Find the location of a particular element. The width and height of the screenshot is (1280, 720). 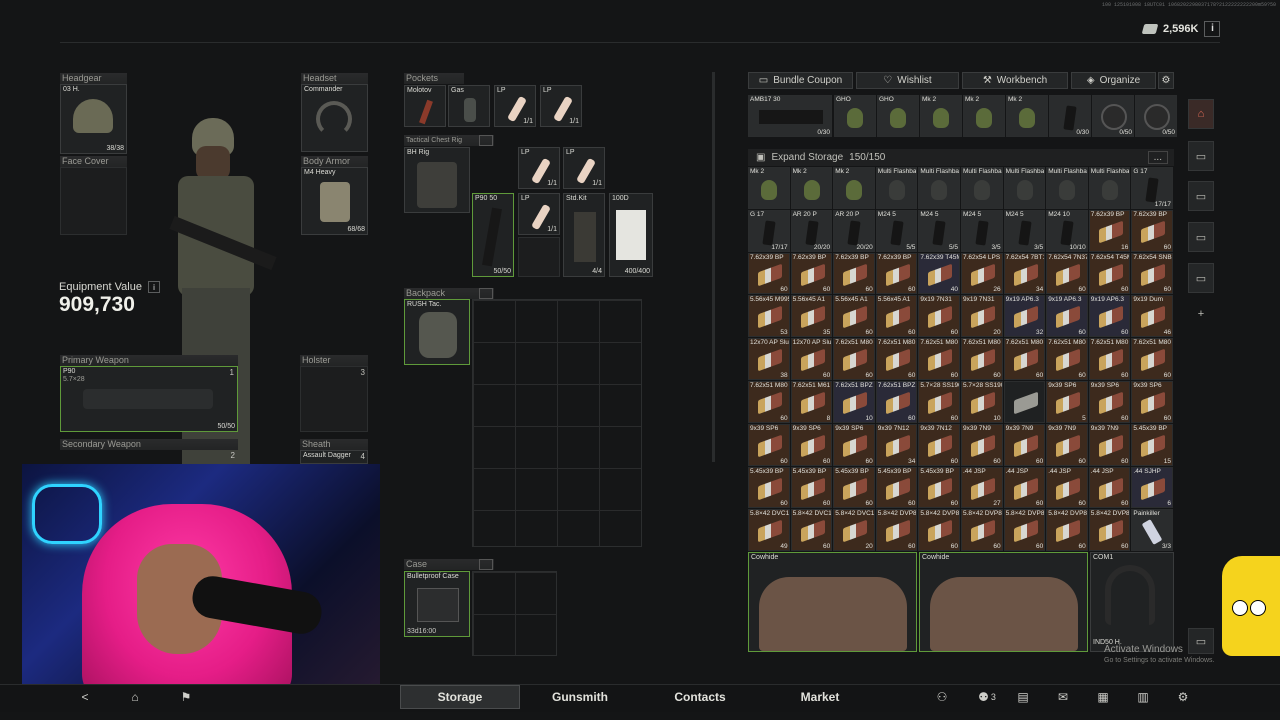

currency-info-button: i is located at coordinates (1212, 28).